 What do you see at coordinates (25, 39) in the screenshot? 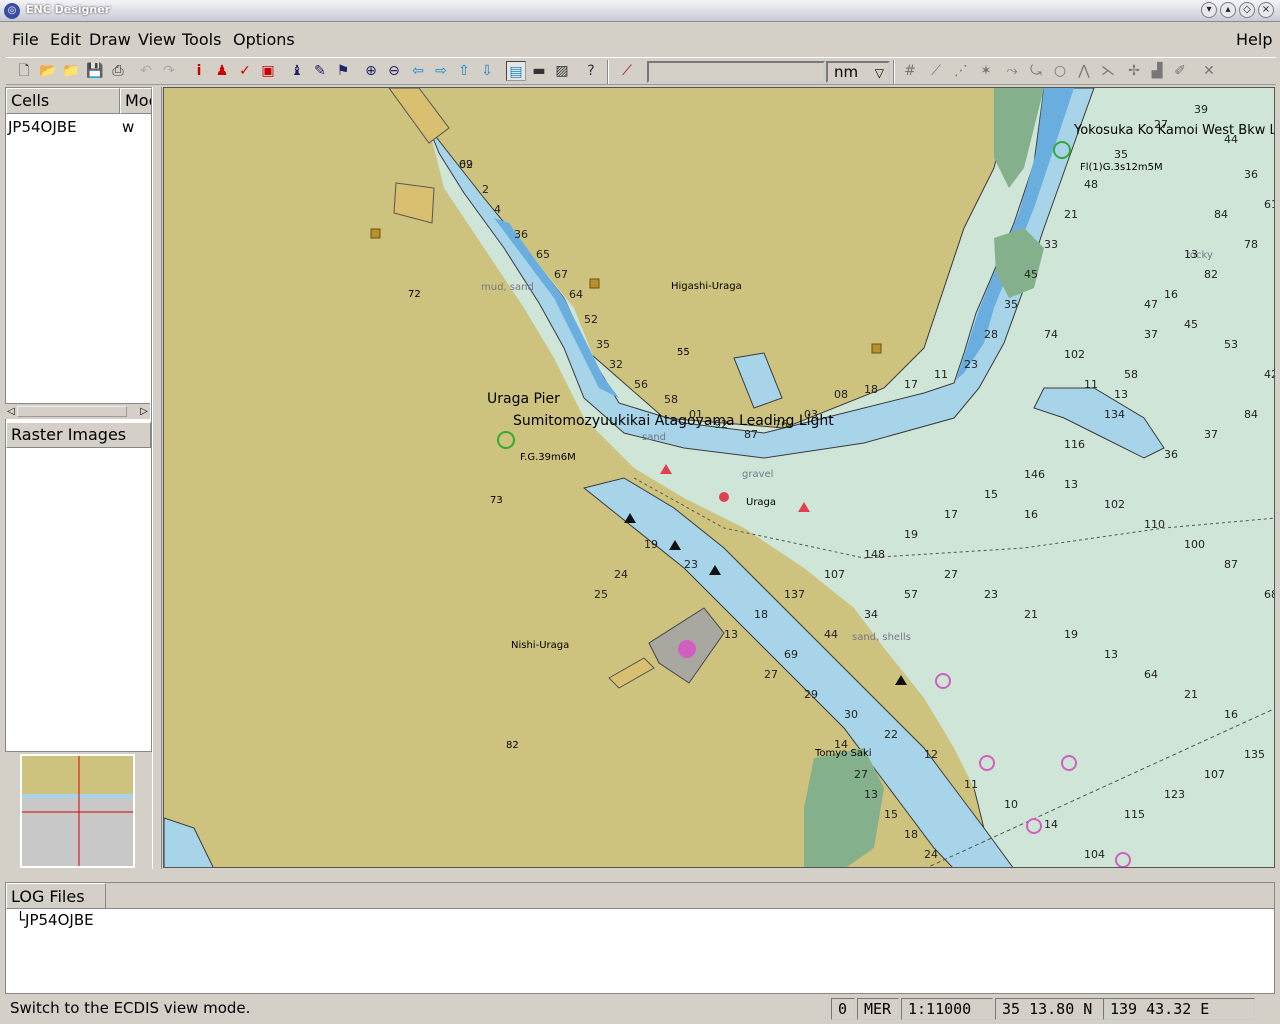
I see `menu-file: File` at bounding box center [25, 39].